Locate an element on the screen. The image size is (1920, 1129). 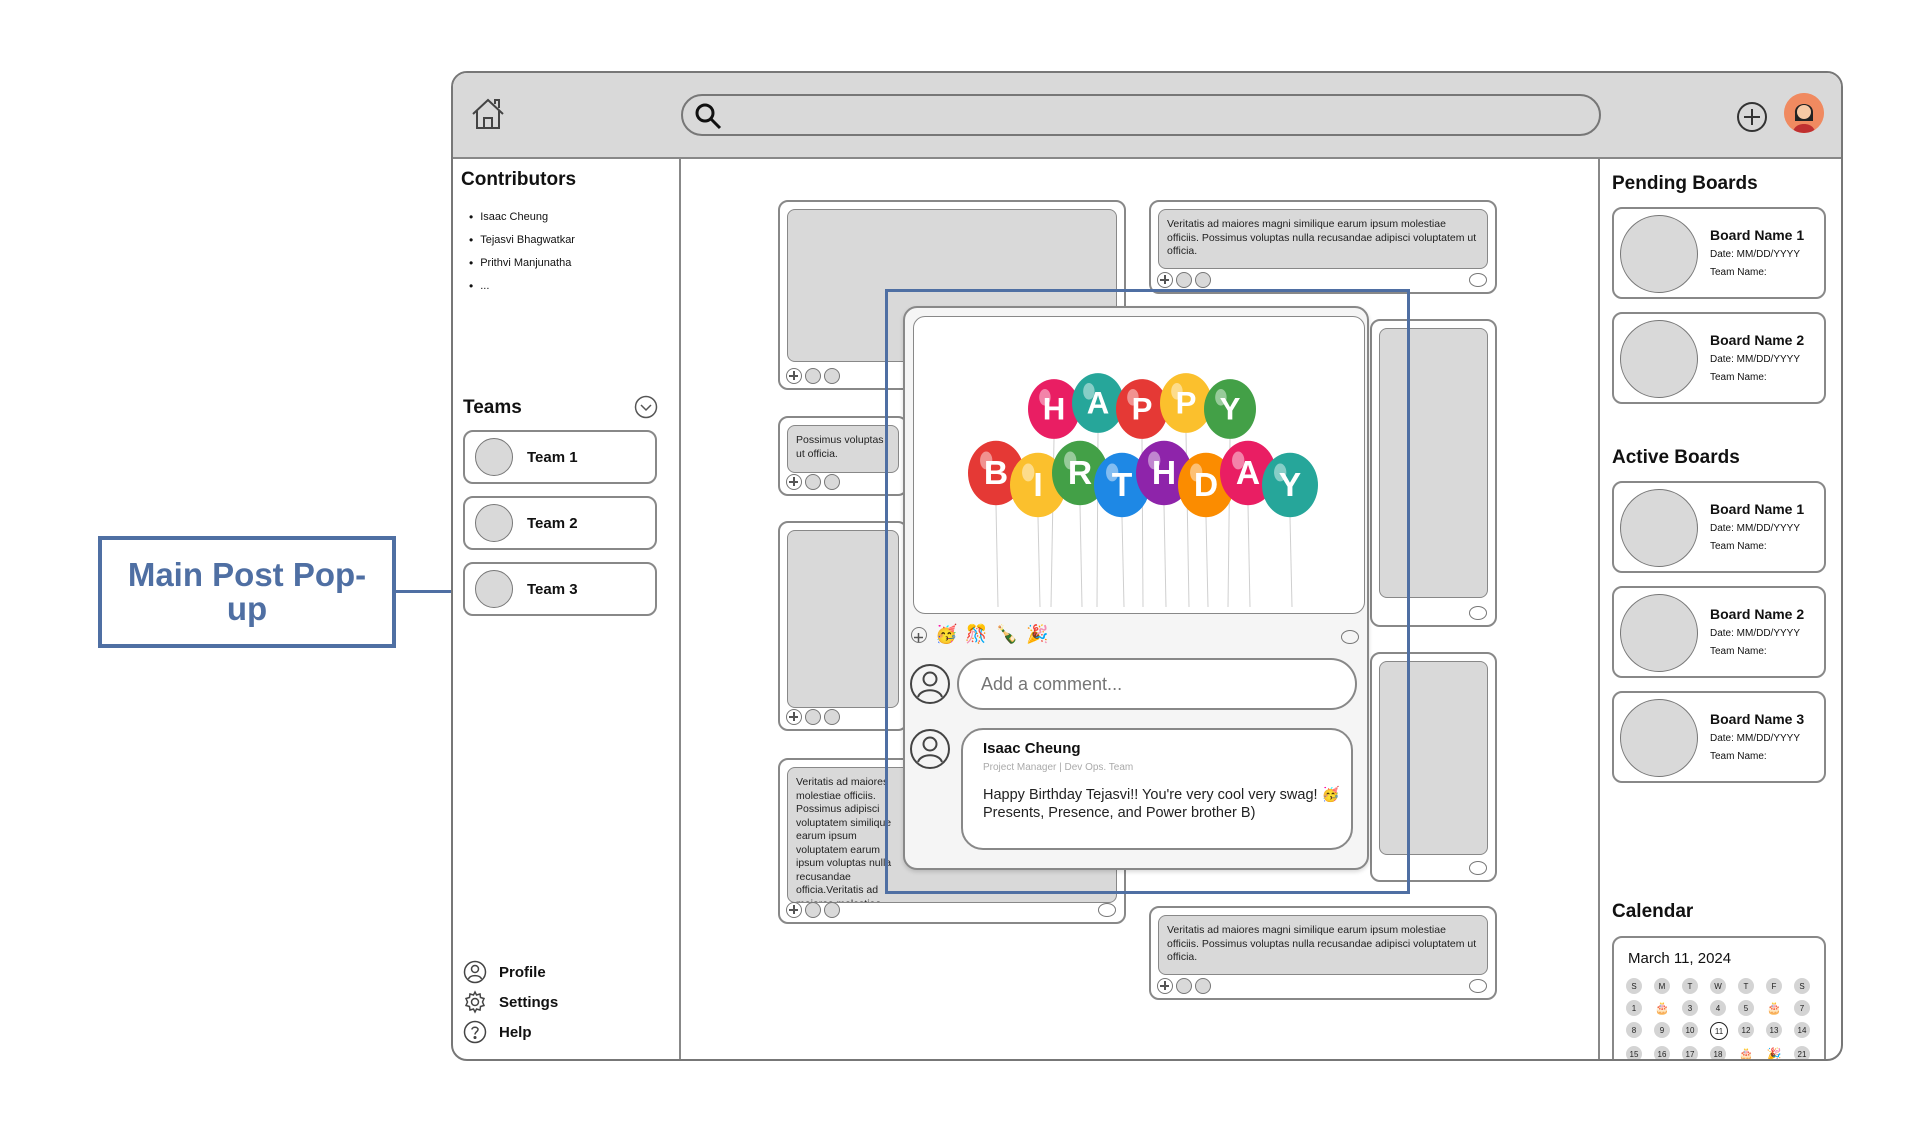
post-text: Possimus voluptas ut officia. is located at coordinates (840, 447).